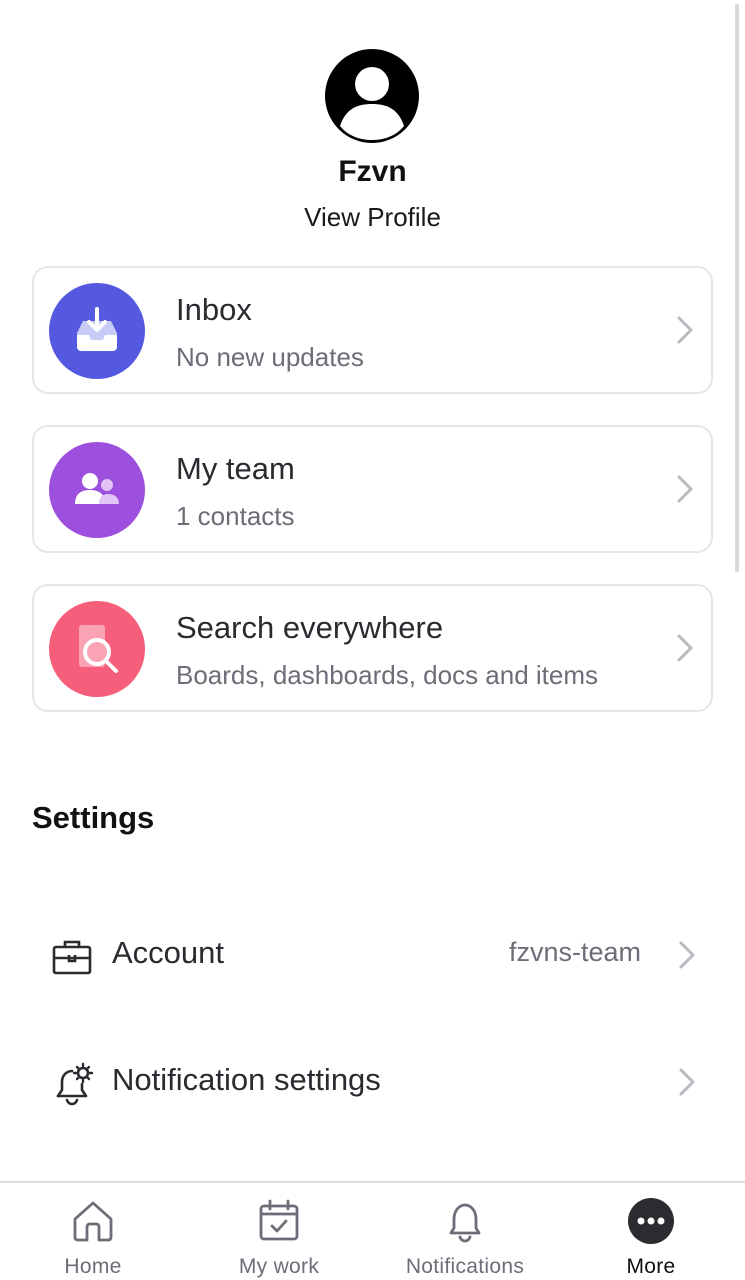  I want to click on profile-name: Fzvn, so click(372, 171).